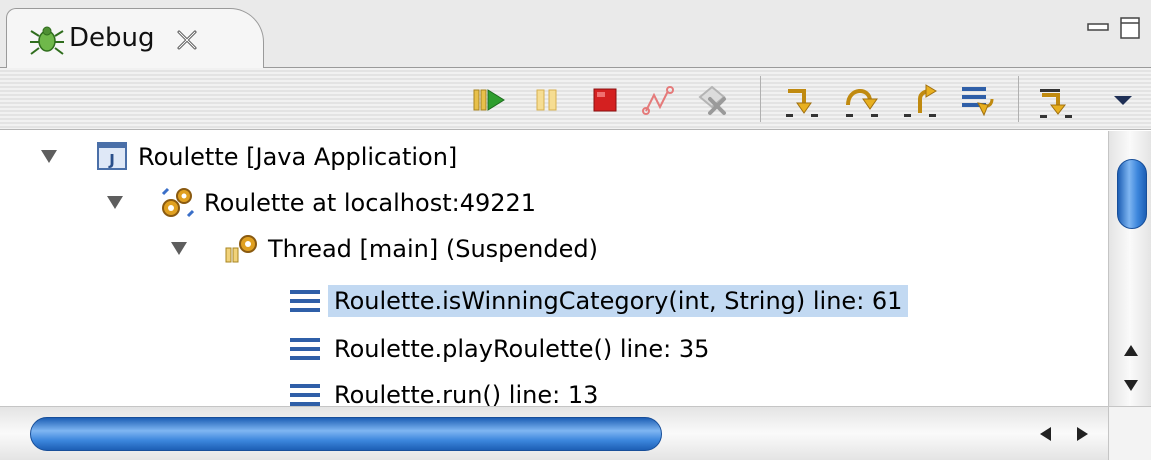 This screenshot has height=460, width=1151. I want to click on debug-bug-icon, so click(47, 40).